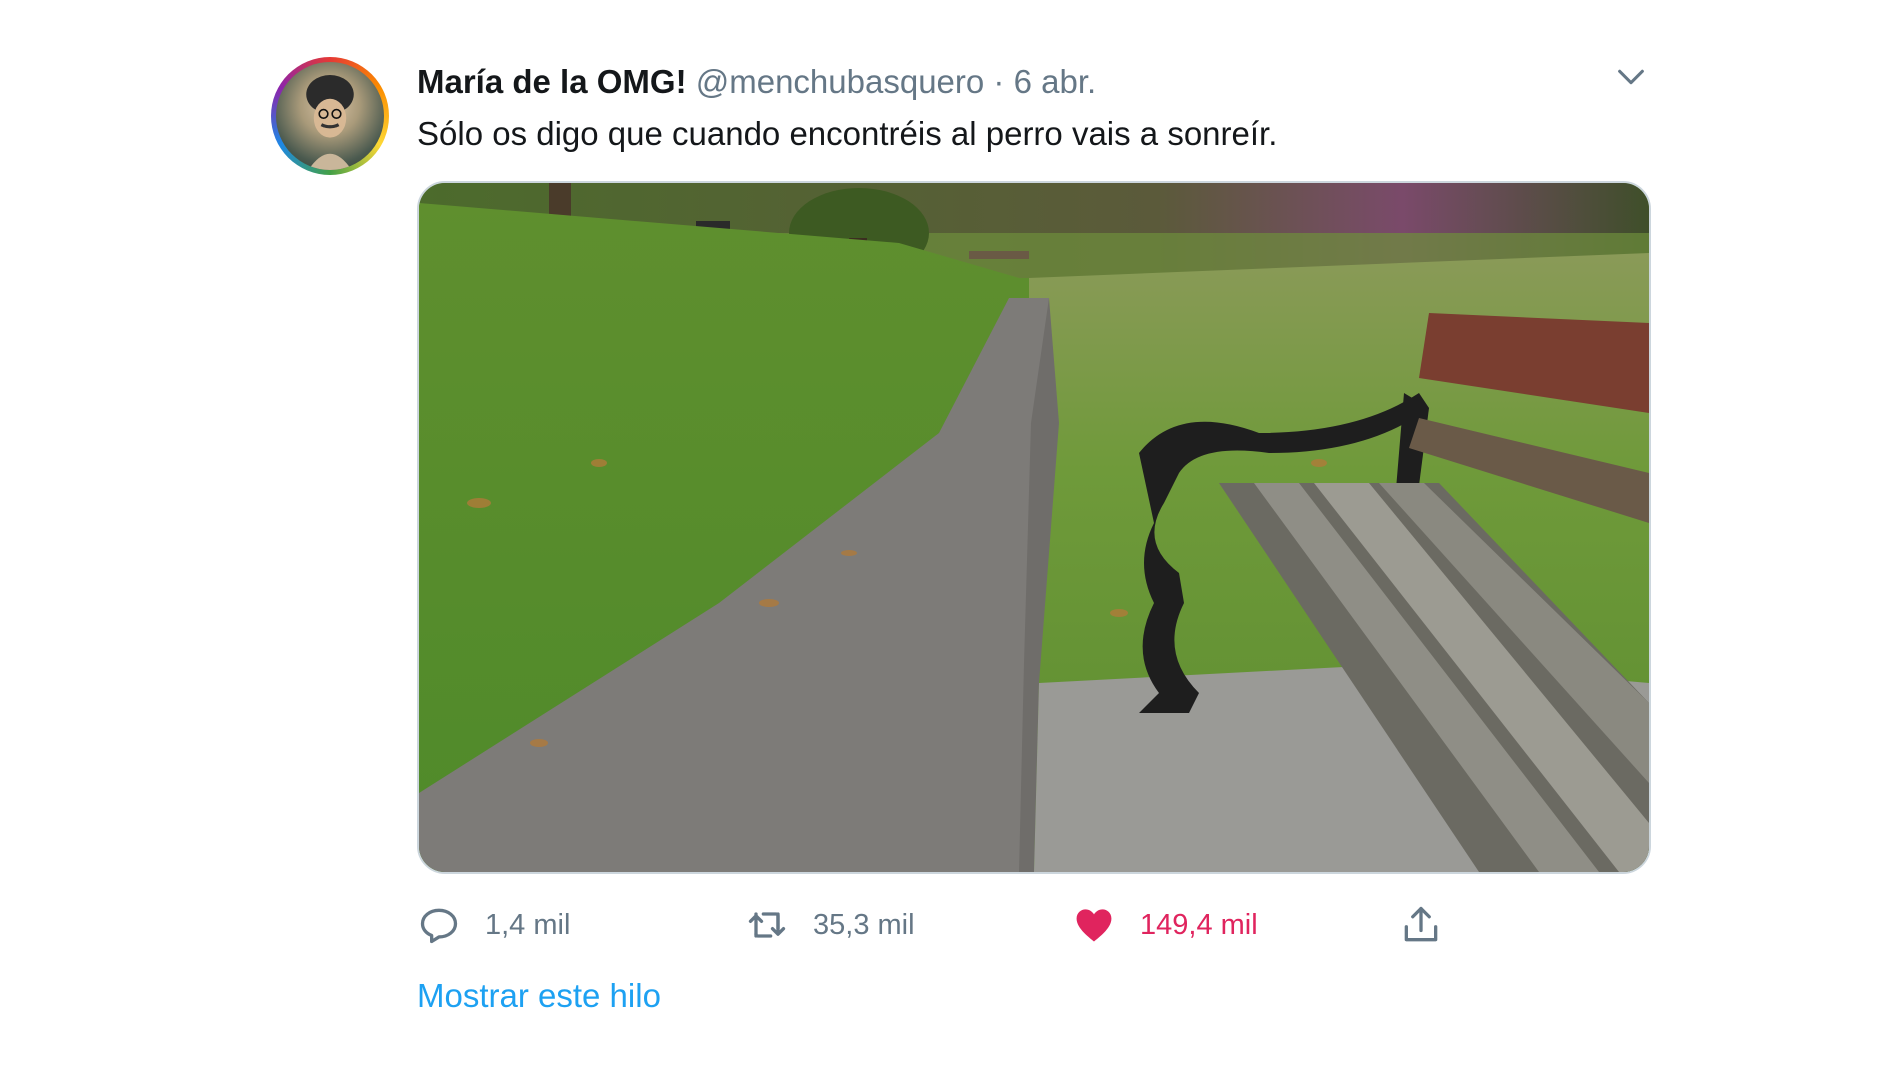 The height and width of the screenshot is (1068, 1900). I want to click on reply-icon, so click(439, 926).